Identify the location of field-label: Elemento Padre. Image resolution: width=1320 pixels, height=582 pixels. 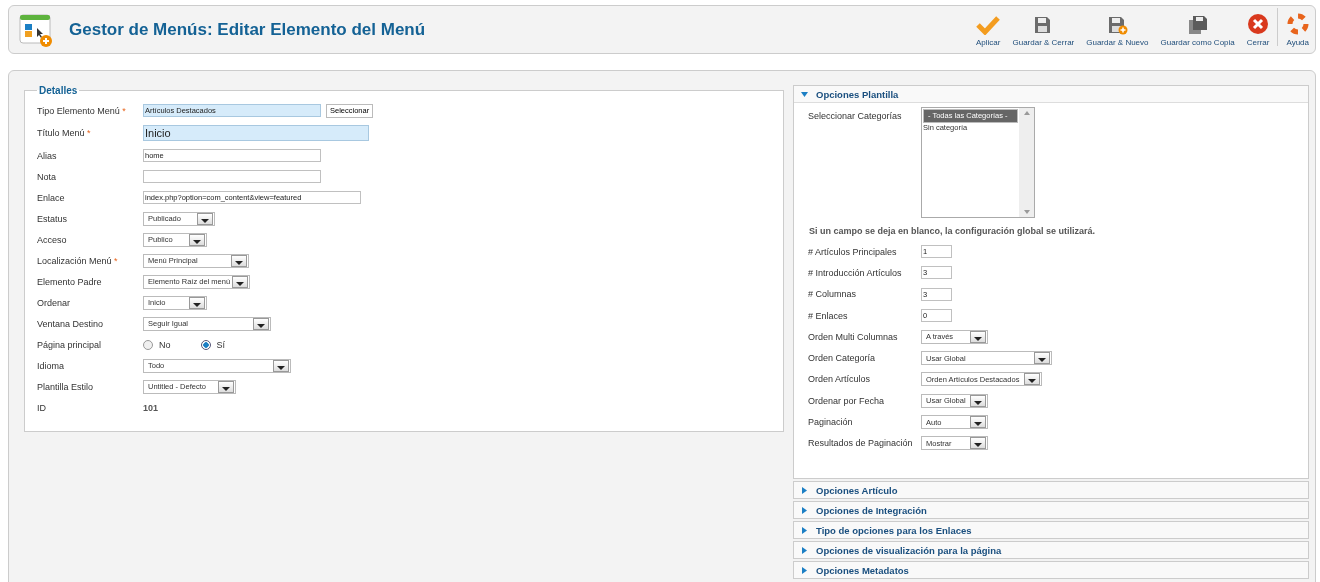
(70, 281).